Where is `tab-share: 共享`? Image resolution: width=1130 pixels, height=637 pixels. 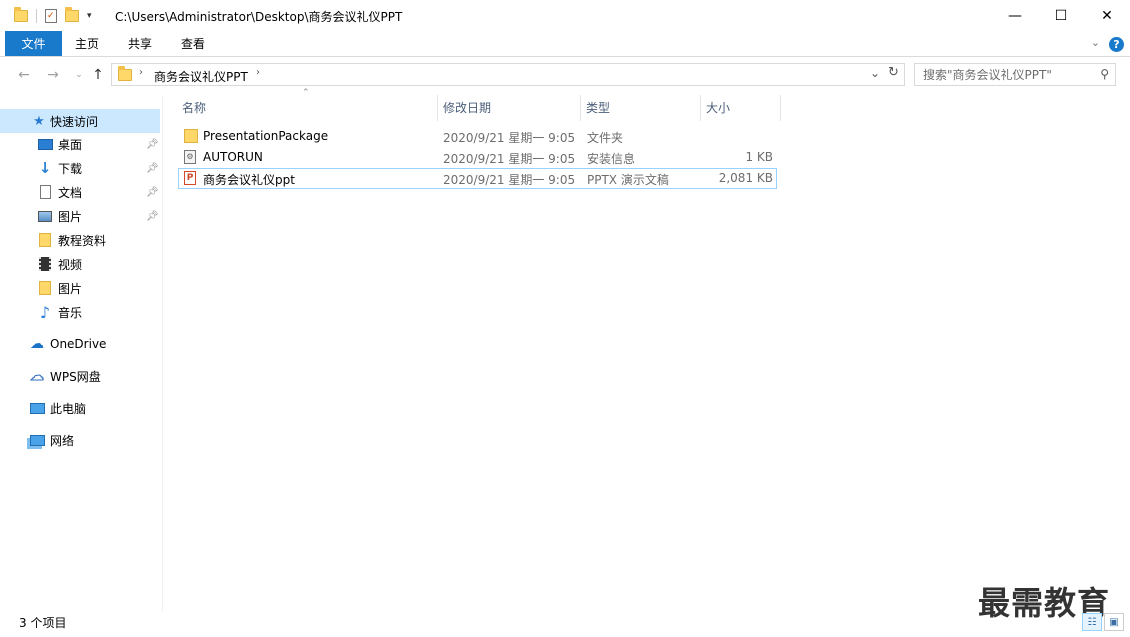
tab-share: 共享 is located at coordinates (140, 43).